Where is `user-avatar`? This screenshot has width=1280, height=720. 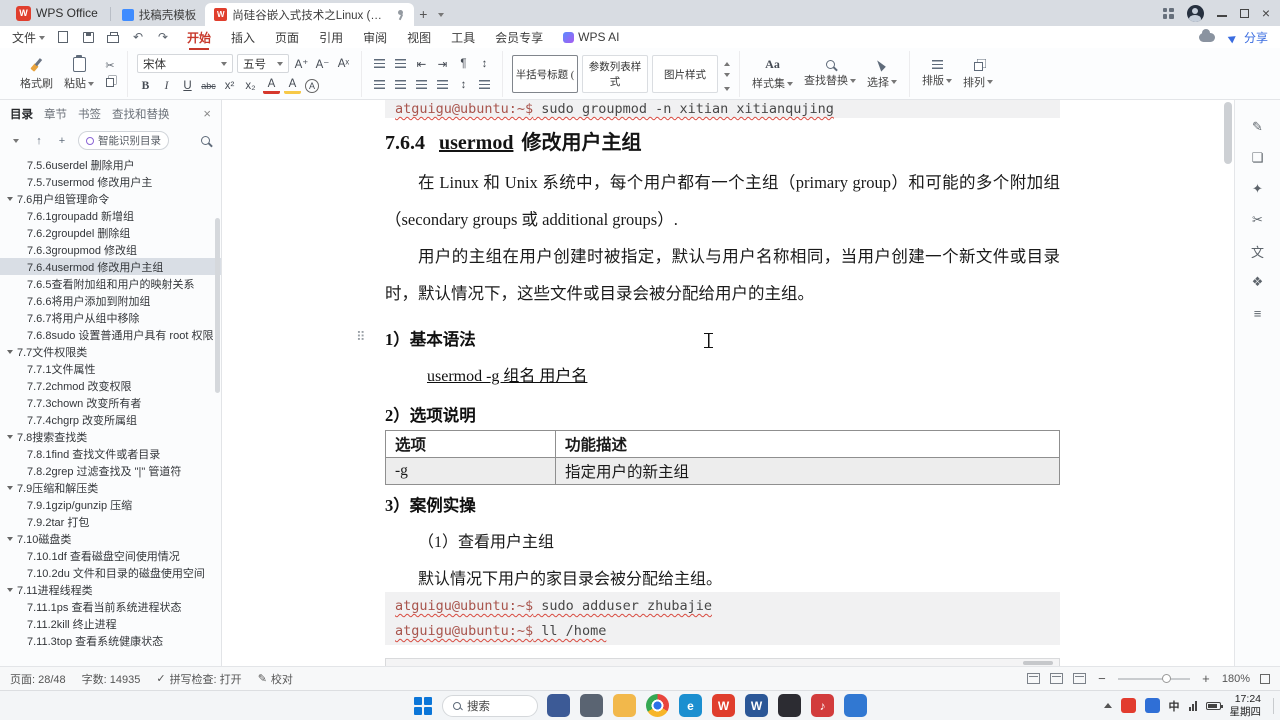
user-avatar is located at coordinates (1195, 13).